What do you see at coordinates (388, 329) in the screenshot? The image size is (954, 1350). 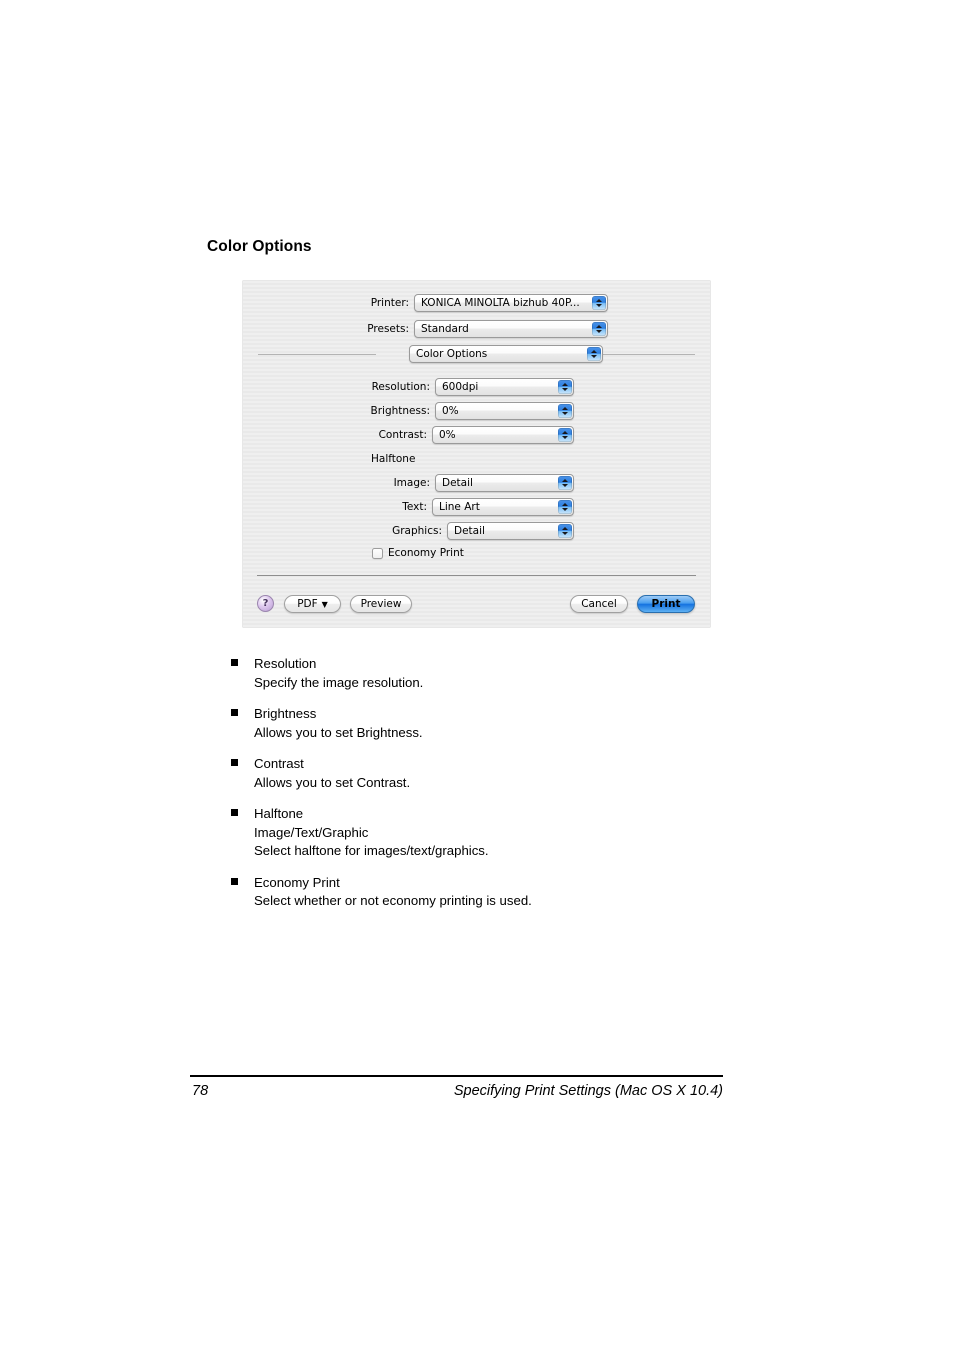 I see `presets-label: Presets:` at bounding box center [388, 329].